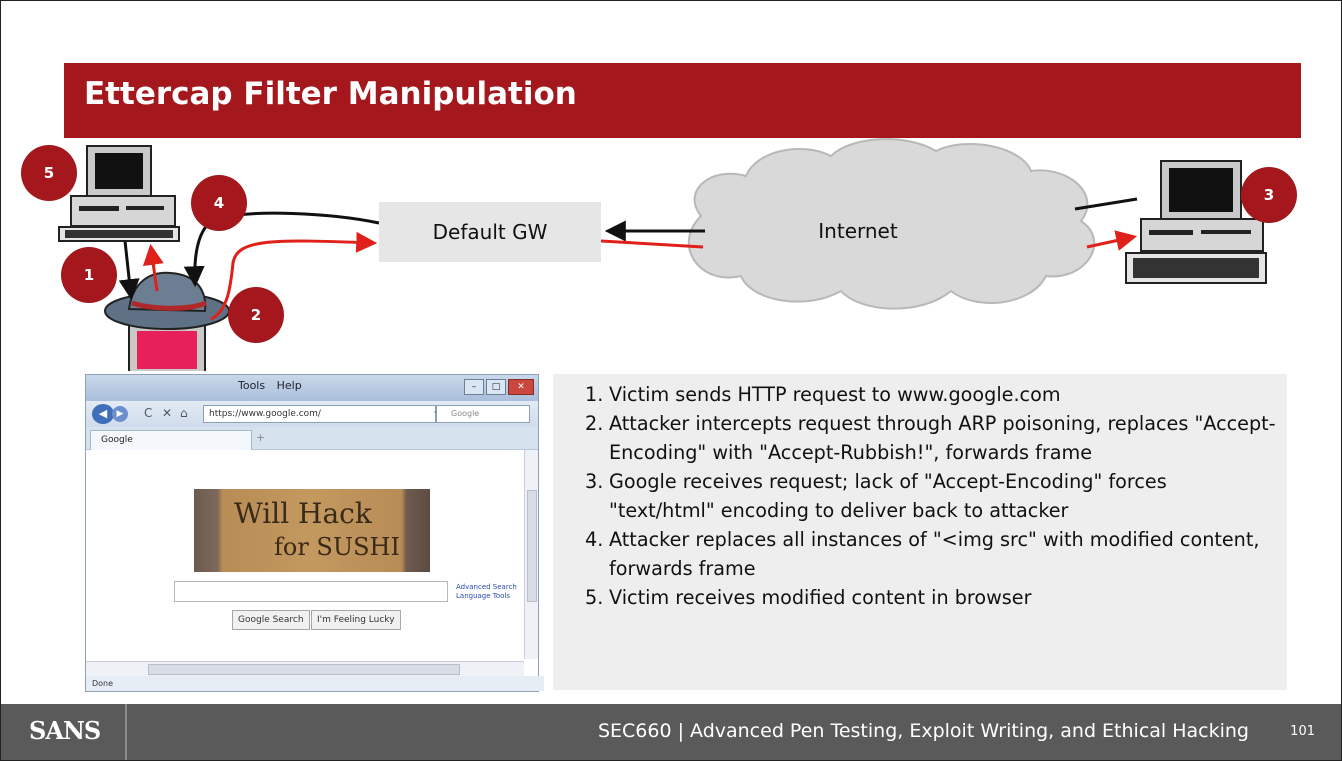  Describe the element at coordinates (858, 231) in the screenshot. I see `internet-label: Internet` at that location.